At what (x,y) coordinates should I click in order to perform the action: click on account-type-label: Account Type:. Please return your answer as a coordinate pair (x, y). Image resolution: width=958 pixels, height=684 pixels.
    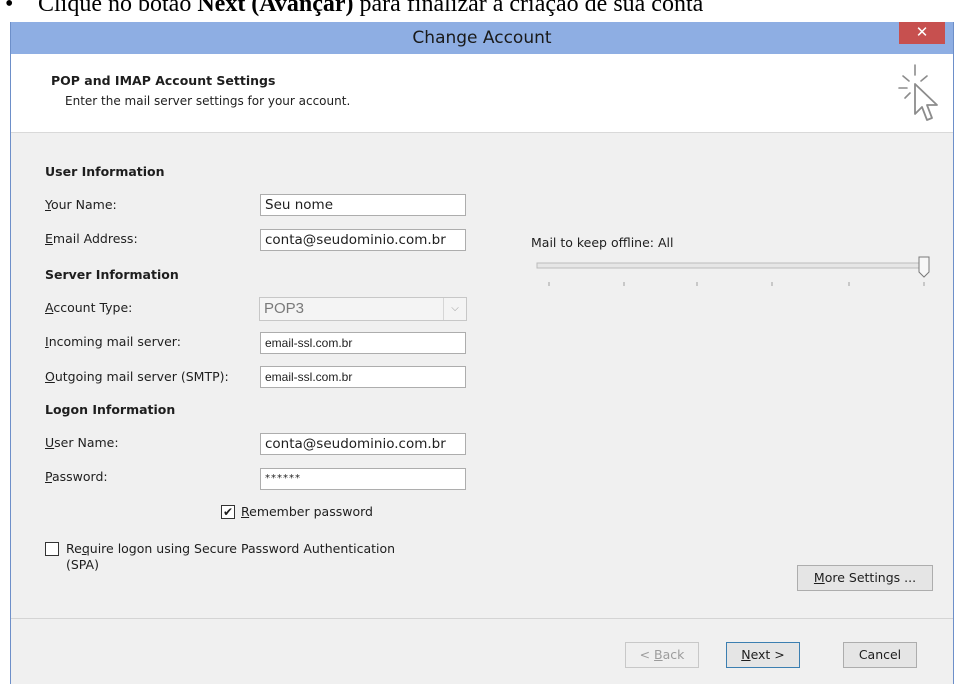
    Looking at the image, I should click on (89, 307).